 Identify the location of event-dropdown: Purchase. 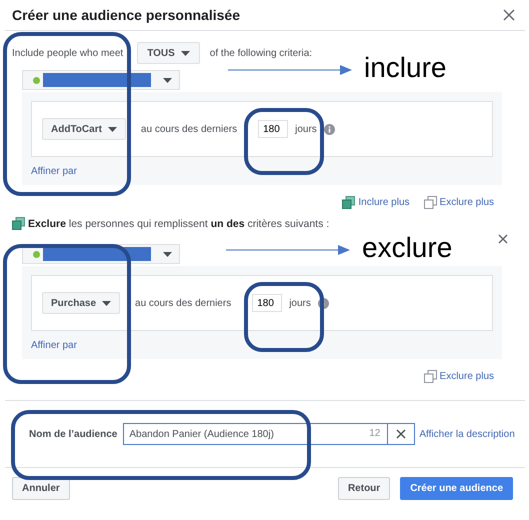
(81, 303).